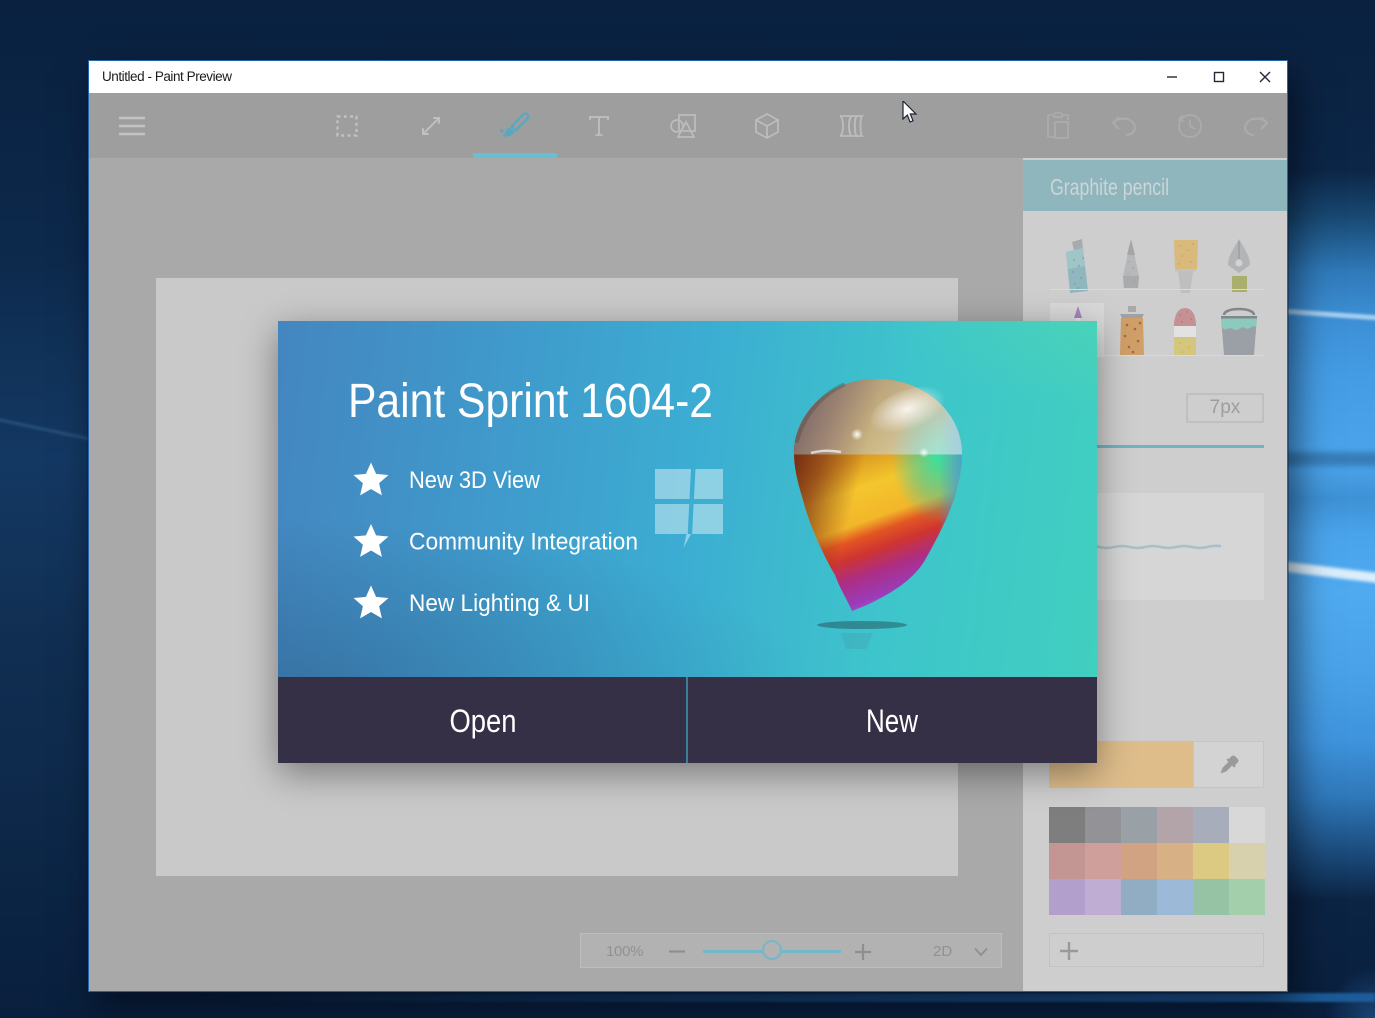 Image resolution: width=1375 pixels, height=1018 pixels. Describe the element at coordinates (483, 721) in the screenshot. I see `svg-text: Open` at that location.